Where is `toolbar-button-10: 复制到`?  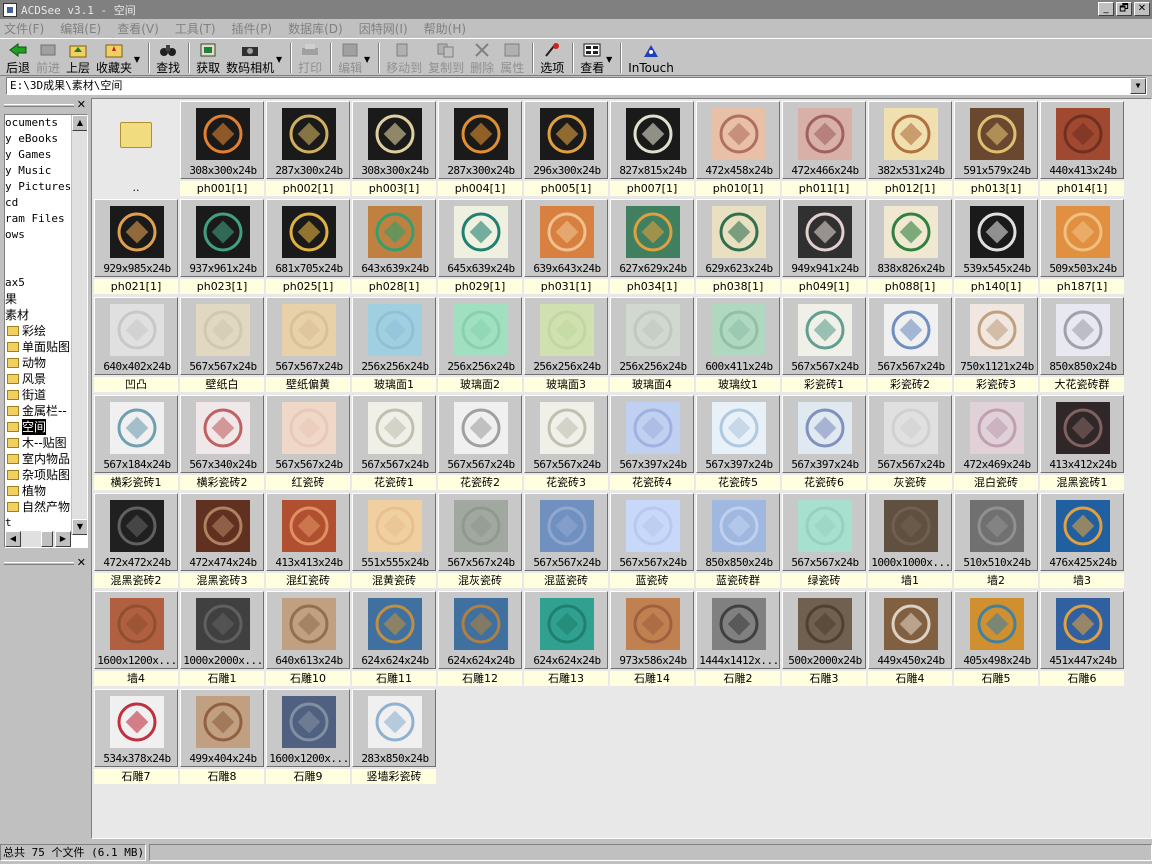
toolbar-button-10: 复制到 is located at coordinates (446, 57).